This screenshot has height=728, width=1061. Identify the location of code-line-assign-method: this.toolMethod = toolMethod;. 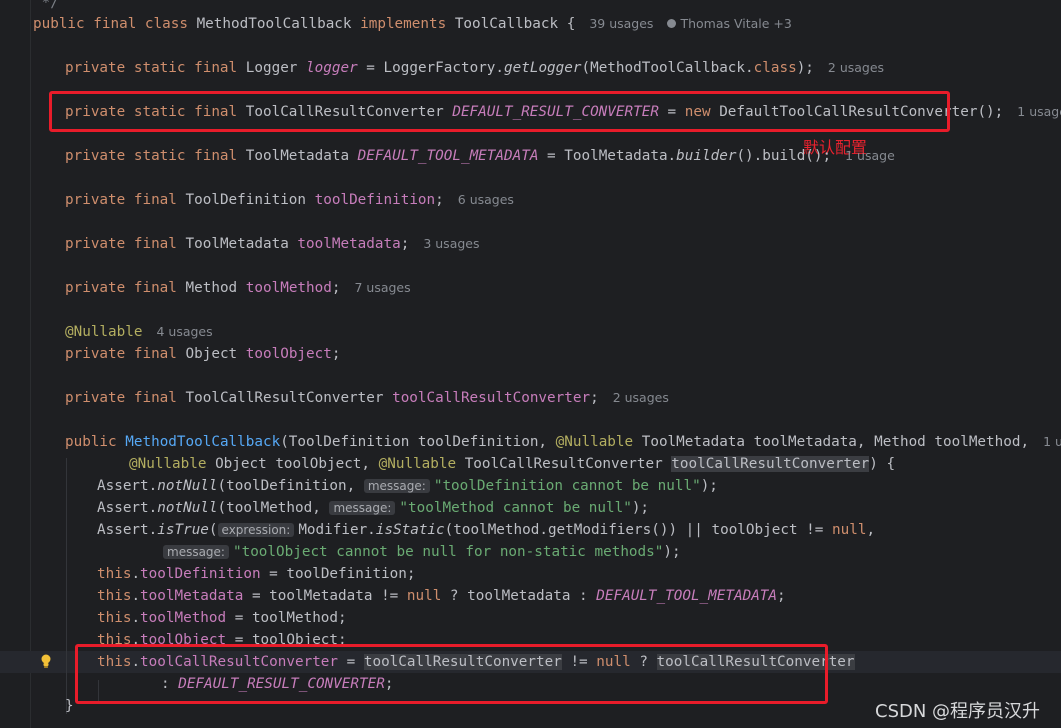
(222, 618).